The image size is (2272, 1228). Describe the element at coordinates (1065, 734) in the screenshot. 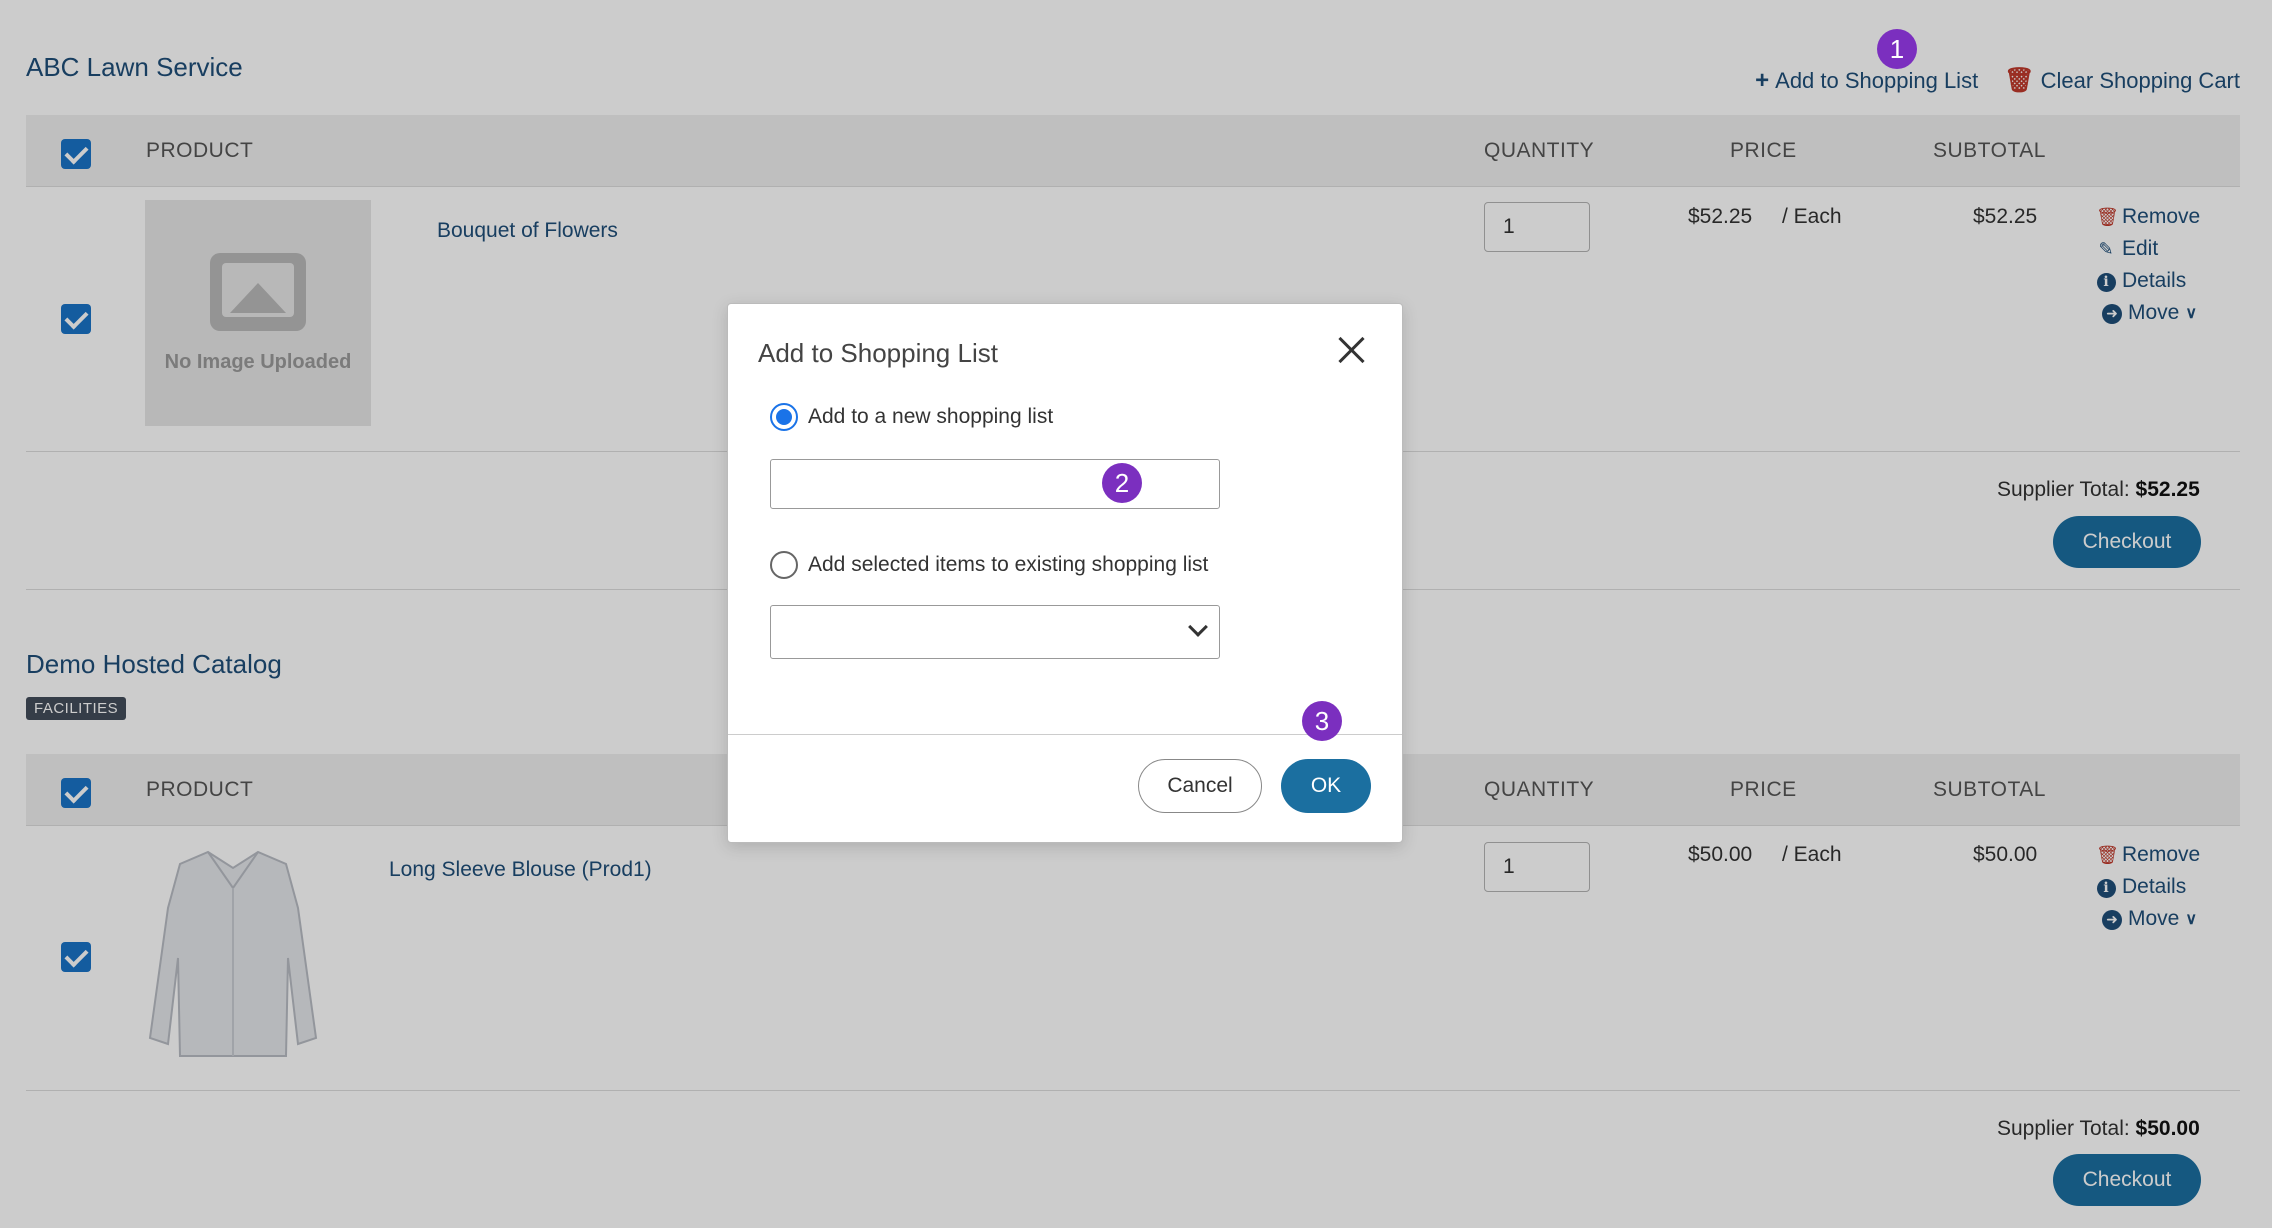

I see `dialog-footer-divider` at that location.